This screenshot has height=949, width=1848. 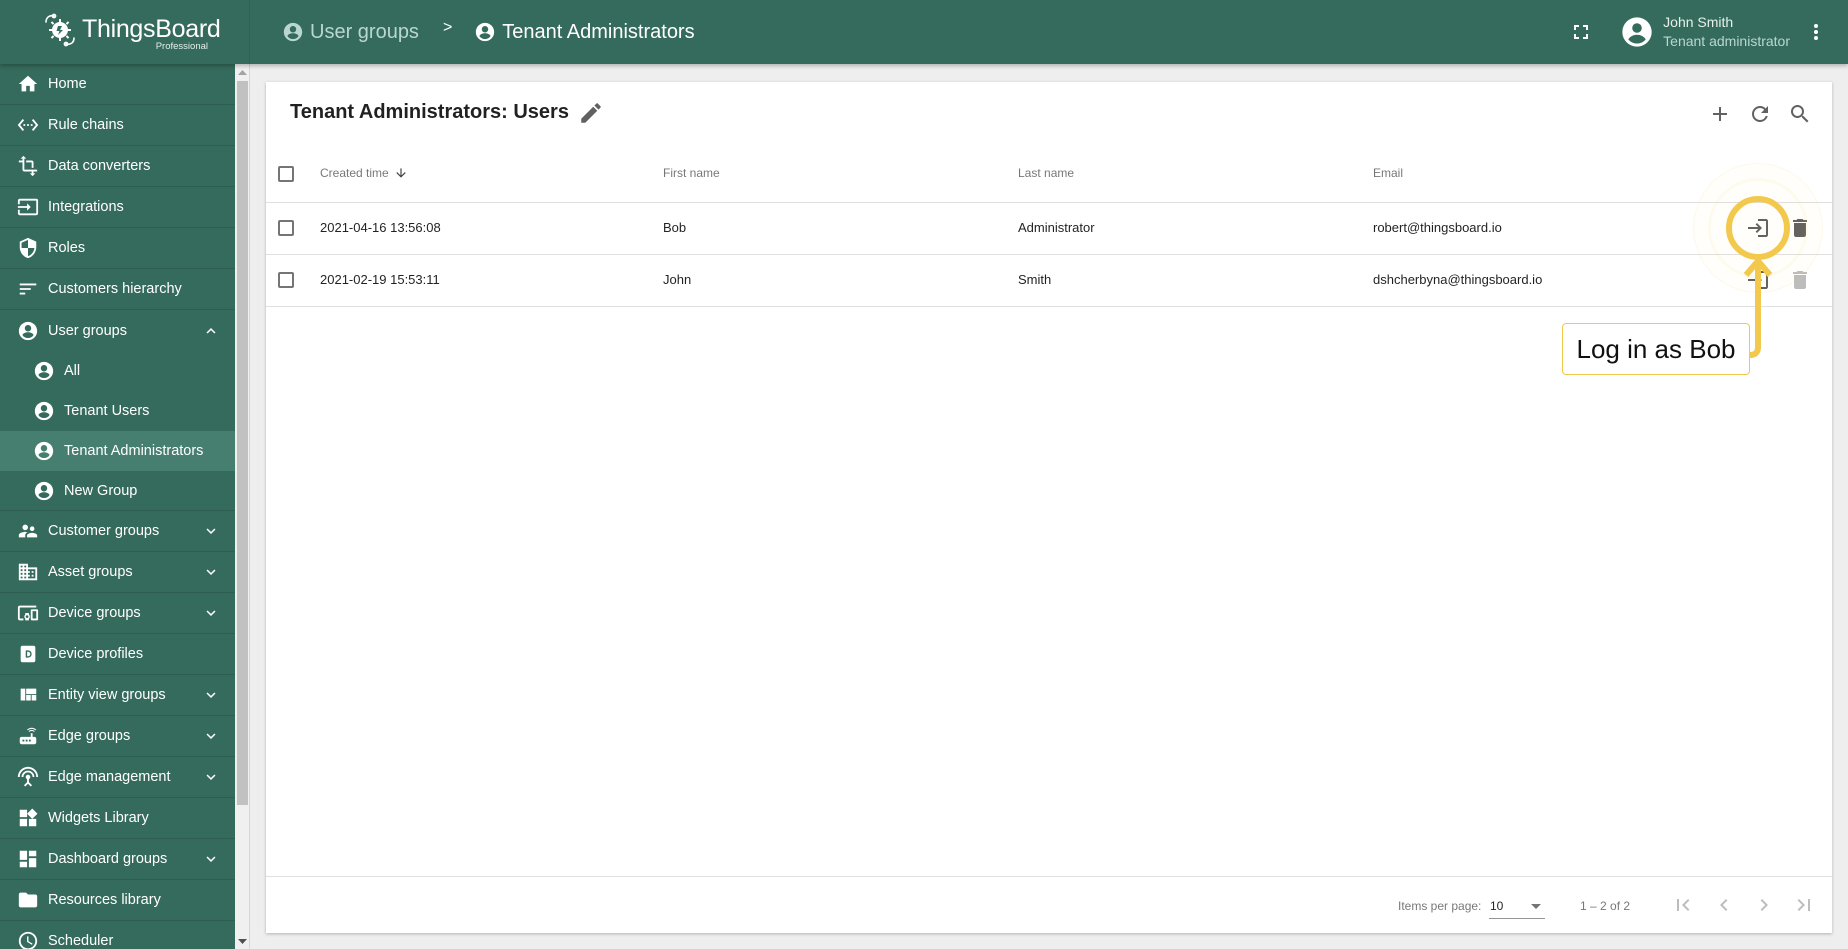 What do you see at coordinates (117, 859) in the screenshot?
I see `sidebar-item-dashboard-groups: Dashboard groups` at bounding box center [117, 859].